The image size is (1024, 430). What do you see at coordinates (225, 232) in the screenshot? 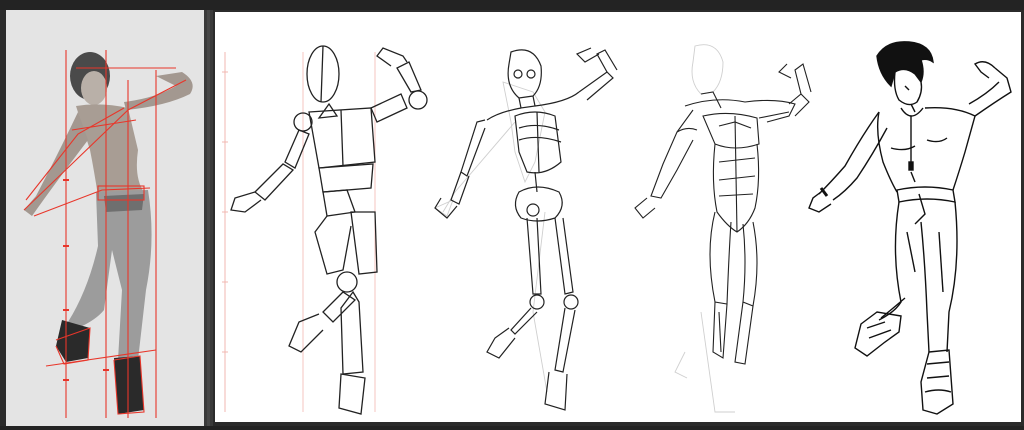
I see `canvas-ruler` at bounding box center [225, 232].